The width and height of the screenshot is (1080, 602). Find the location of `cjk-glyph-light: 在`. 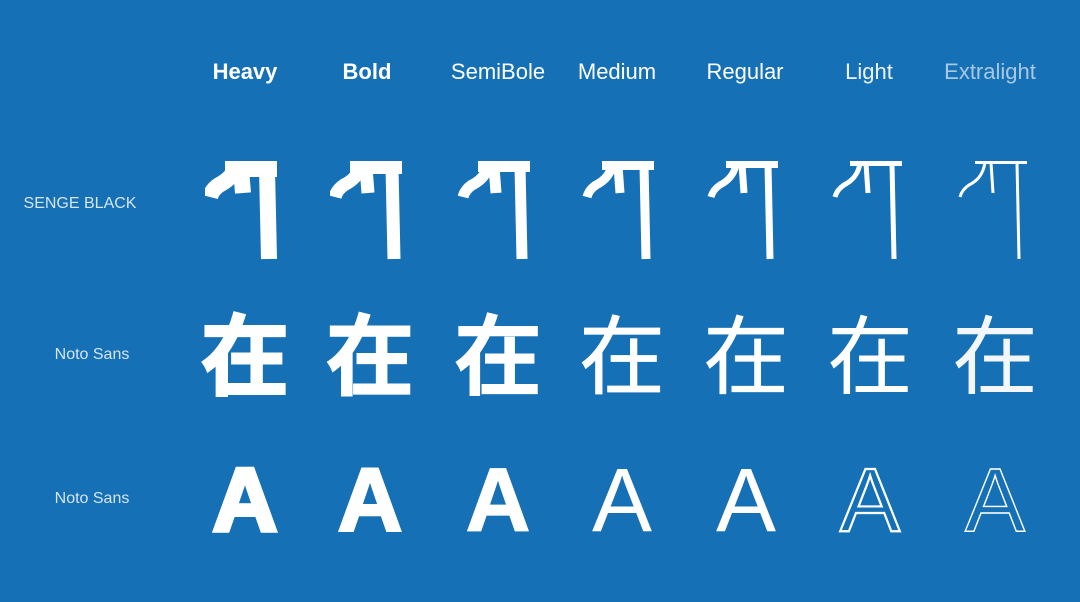

cjk-glyph-light: 在 is located at coordinates (870, 358).